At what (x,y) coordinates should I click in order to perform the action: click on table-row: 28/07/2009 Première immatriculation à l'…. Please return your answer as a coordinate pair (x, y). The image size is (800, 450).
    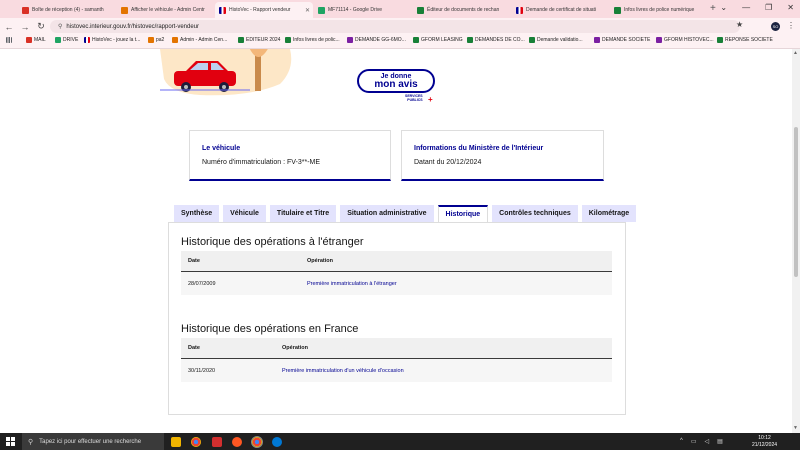
    Looking at the image, I should click on (396, 283).